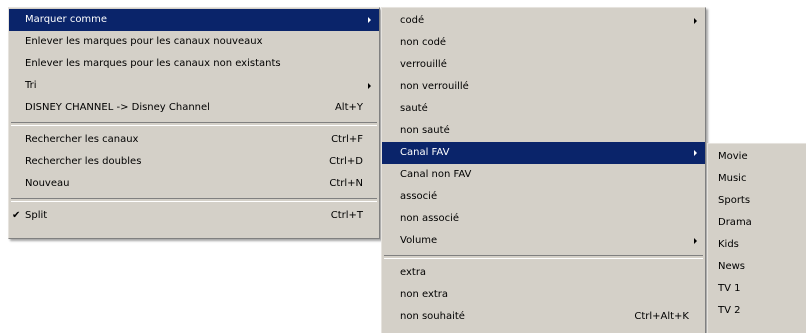  Describe the element at coordinates (543, 219) in the screenshot. I see `menu-item-non-associe: non associé` at that location.